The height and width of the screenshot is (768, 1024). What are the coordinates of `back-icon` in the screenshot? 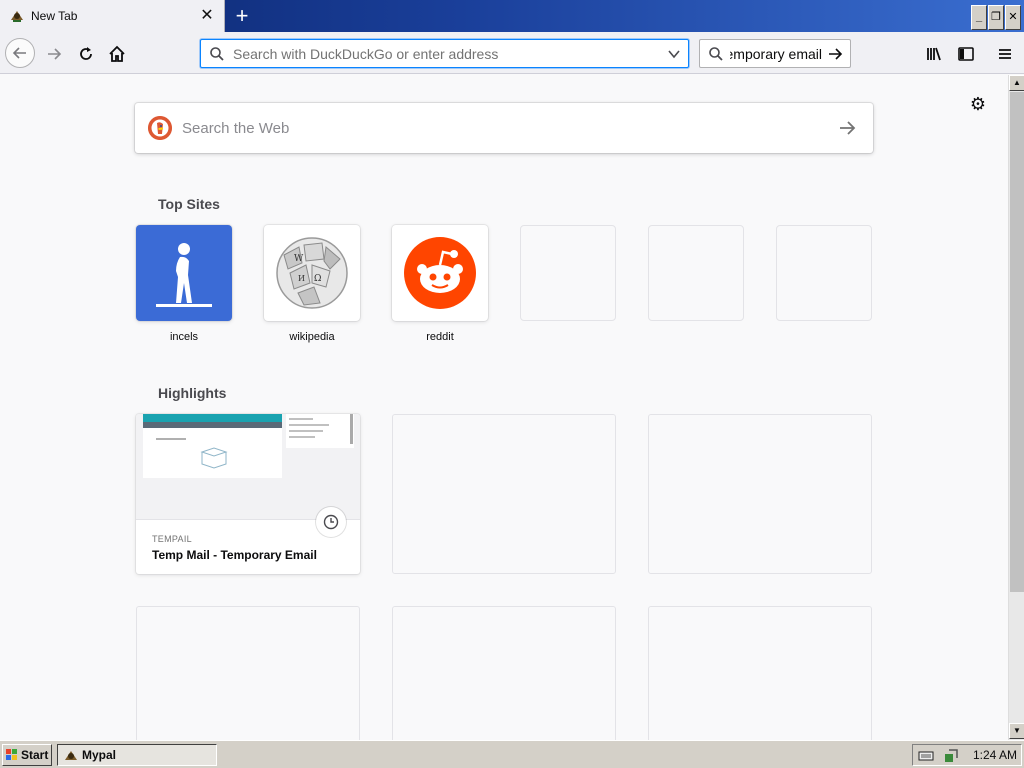 It's located at (19, 53).